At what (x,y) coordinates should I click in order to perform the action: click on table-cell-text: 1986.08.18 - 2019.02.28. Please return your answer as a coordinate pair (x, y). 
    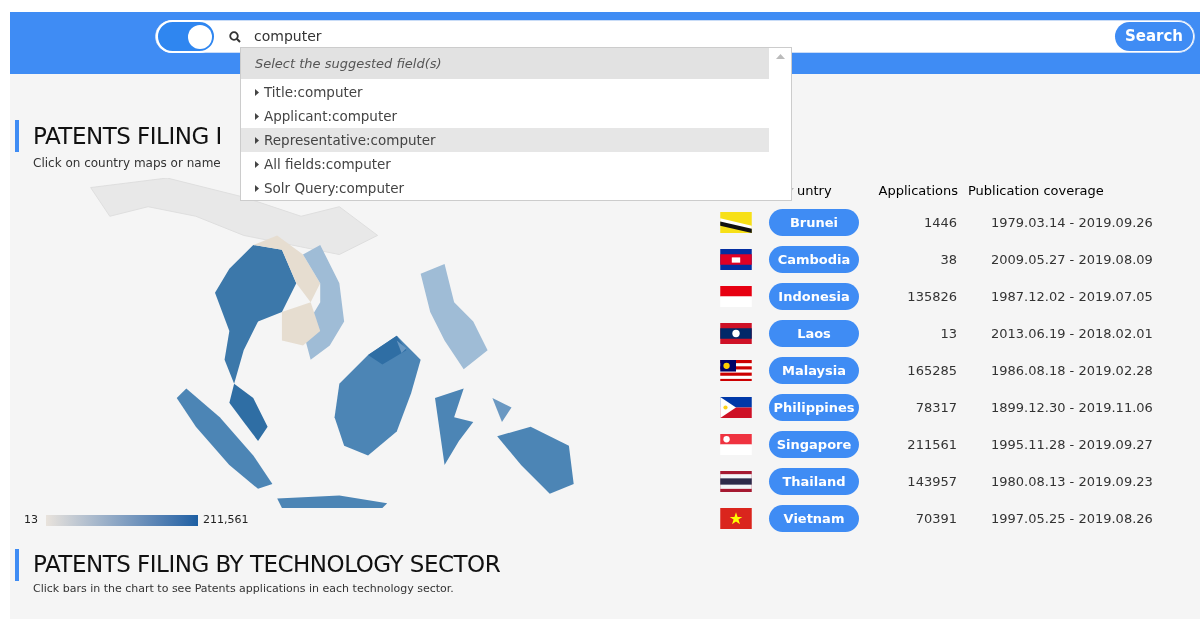
    Looking at the image, I should click on (1072, 370).